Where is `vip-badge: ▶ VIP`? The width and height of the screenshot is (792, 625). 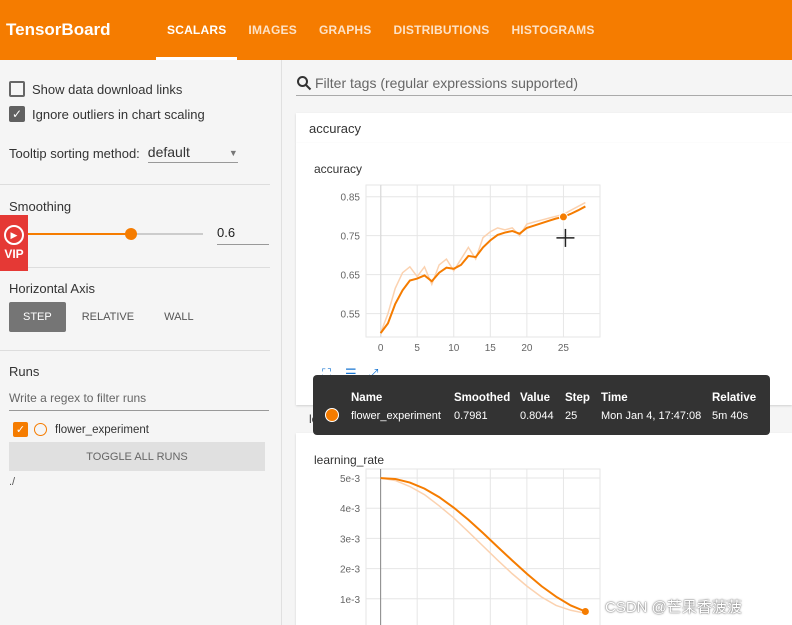 vip-badge: ▶ VIP is located at coordinates (14, 243).